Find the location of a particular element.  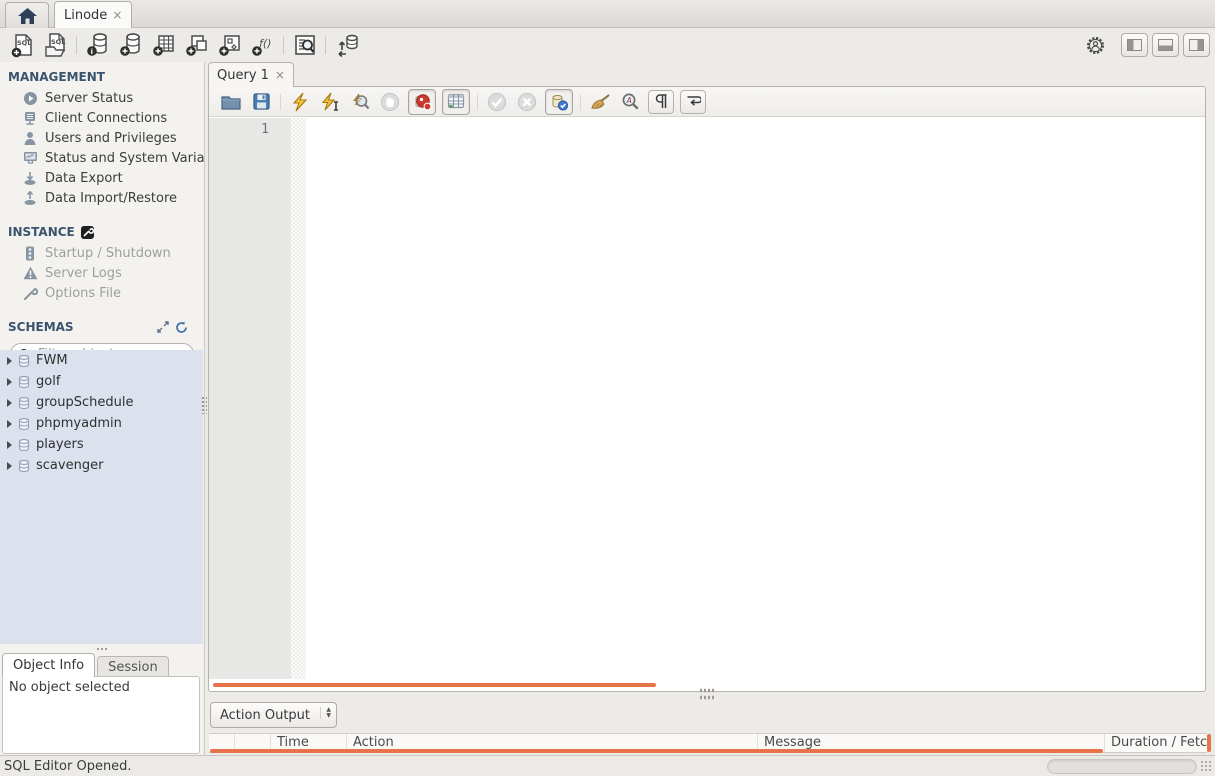

create-schema-icon is located at coordinates (130, 45).